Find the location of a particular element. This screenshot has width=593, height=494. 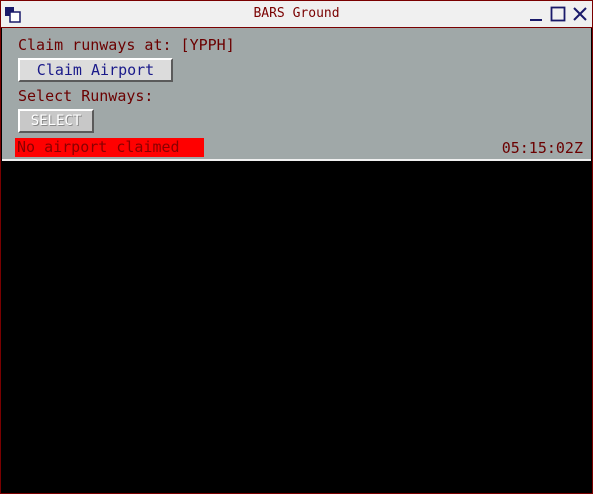

close-icon is located at coordinates (580, 14).